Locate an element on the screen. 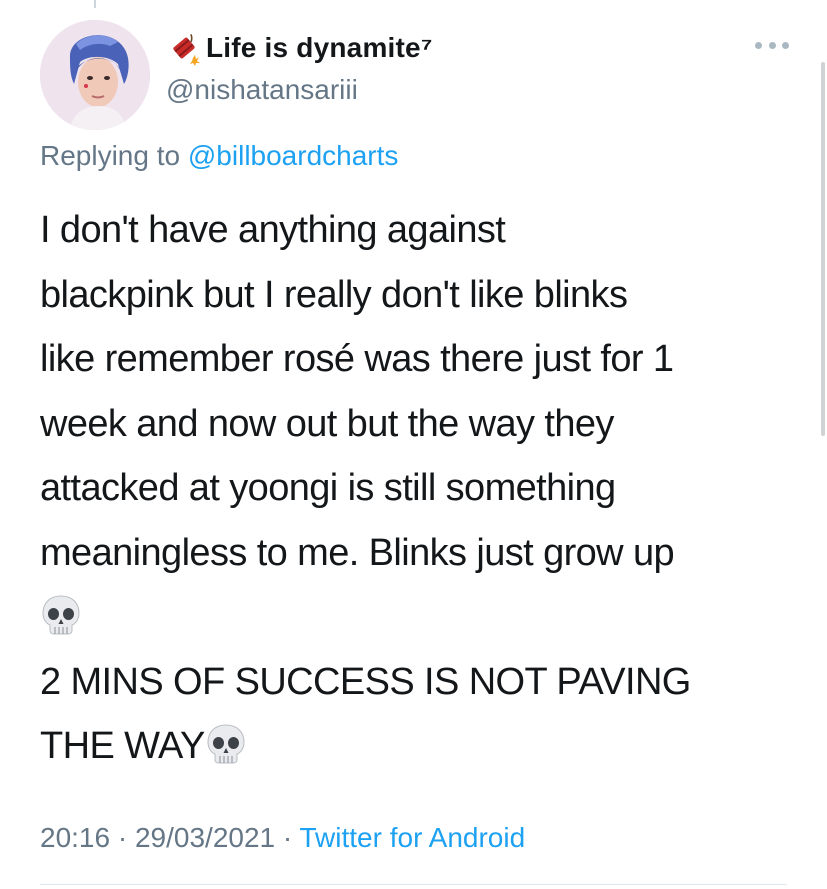 The image size is (827, 889). thread-connector is located at coordinates (95, 4).